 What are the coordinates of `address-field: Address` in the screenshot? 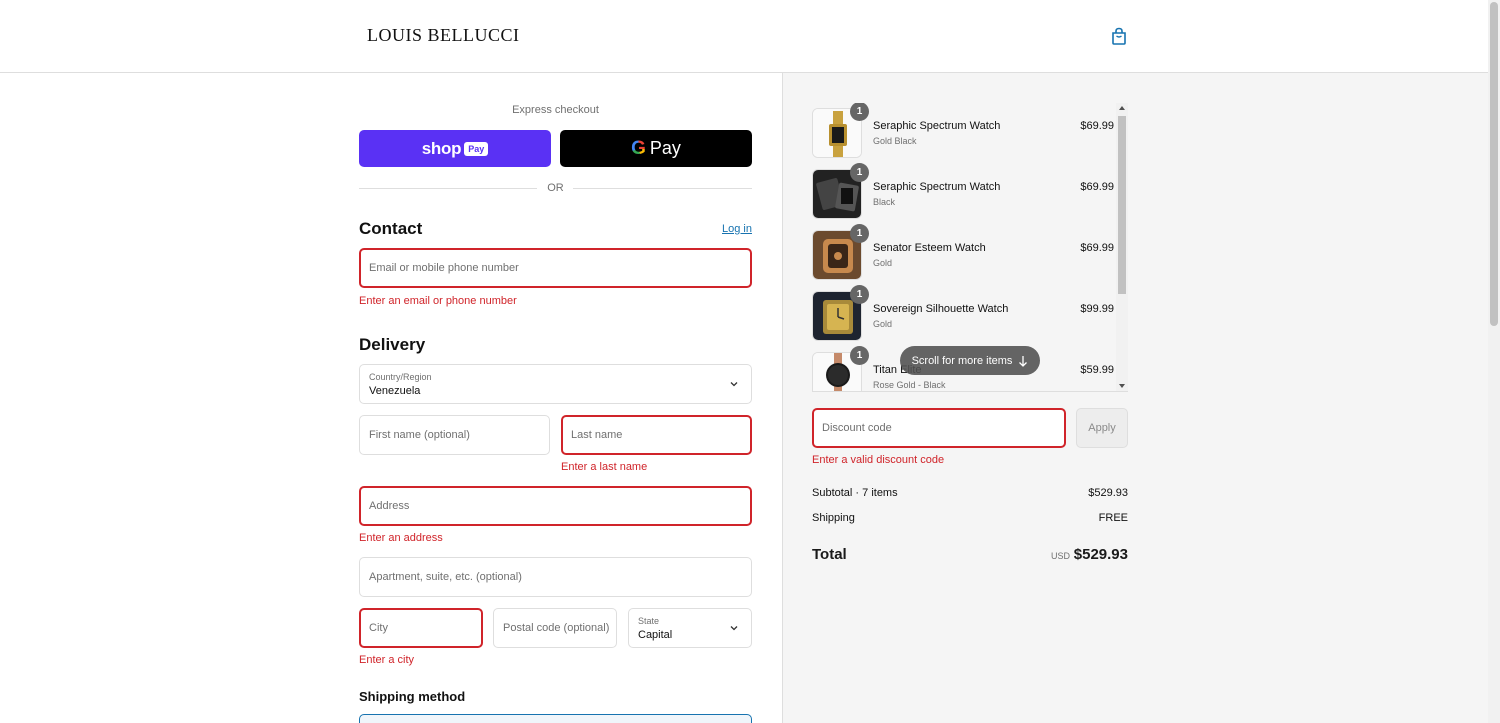 It's located at (555, 506).